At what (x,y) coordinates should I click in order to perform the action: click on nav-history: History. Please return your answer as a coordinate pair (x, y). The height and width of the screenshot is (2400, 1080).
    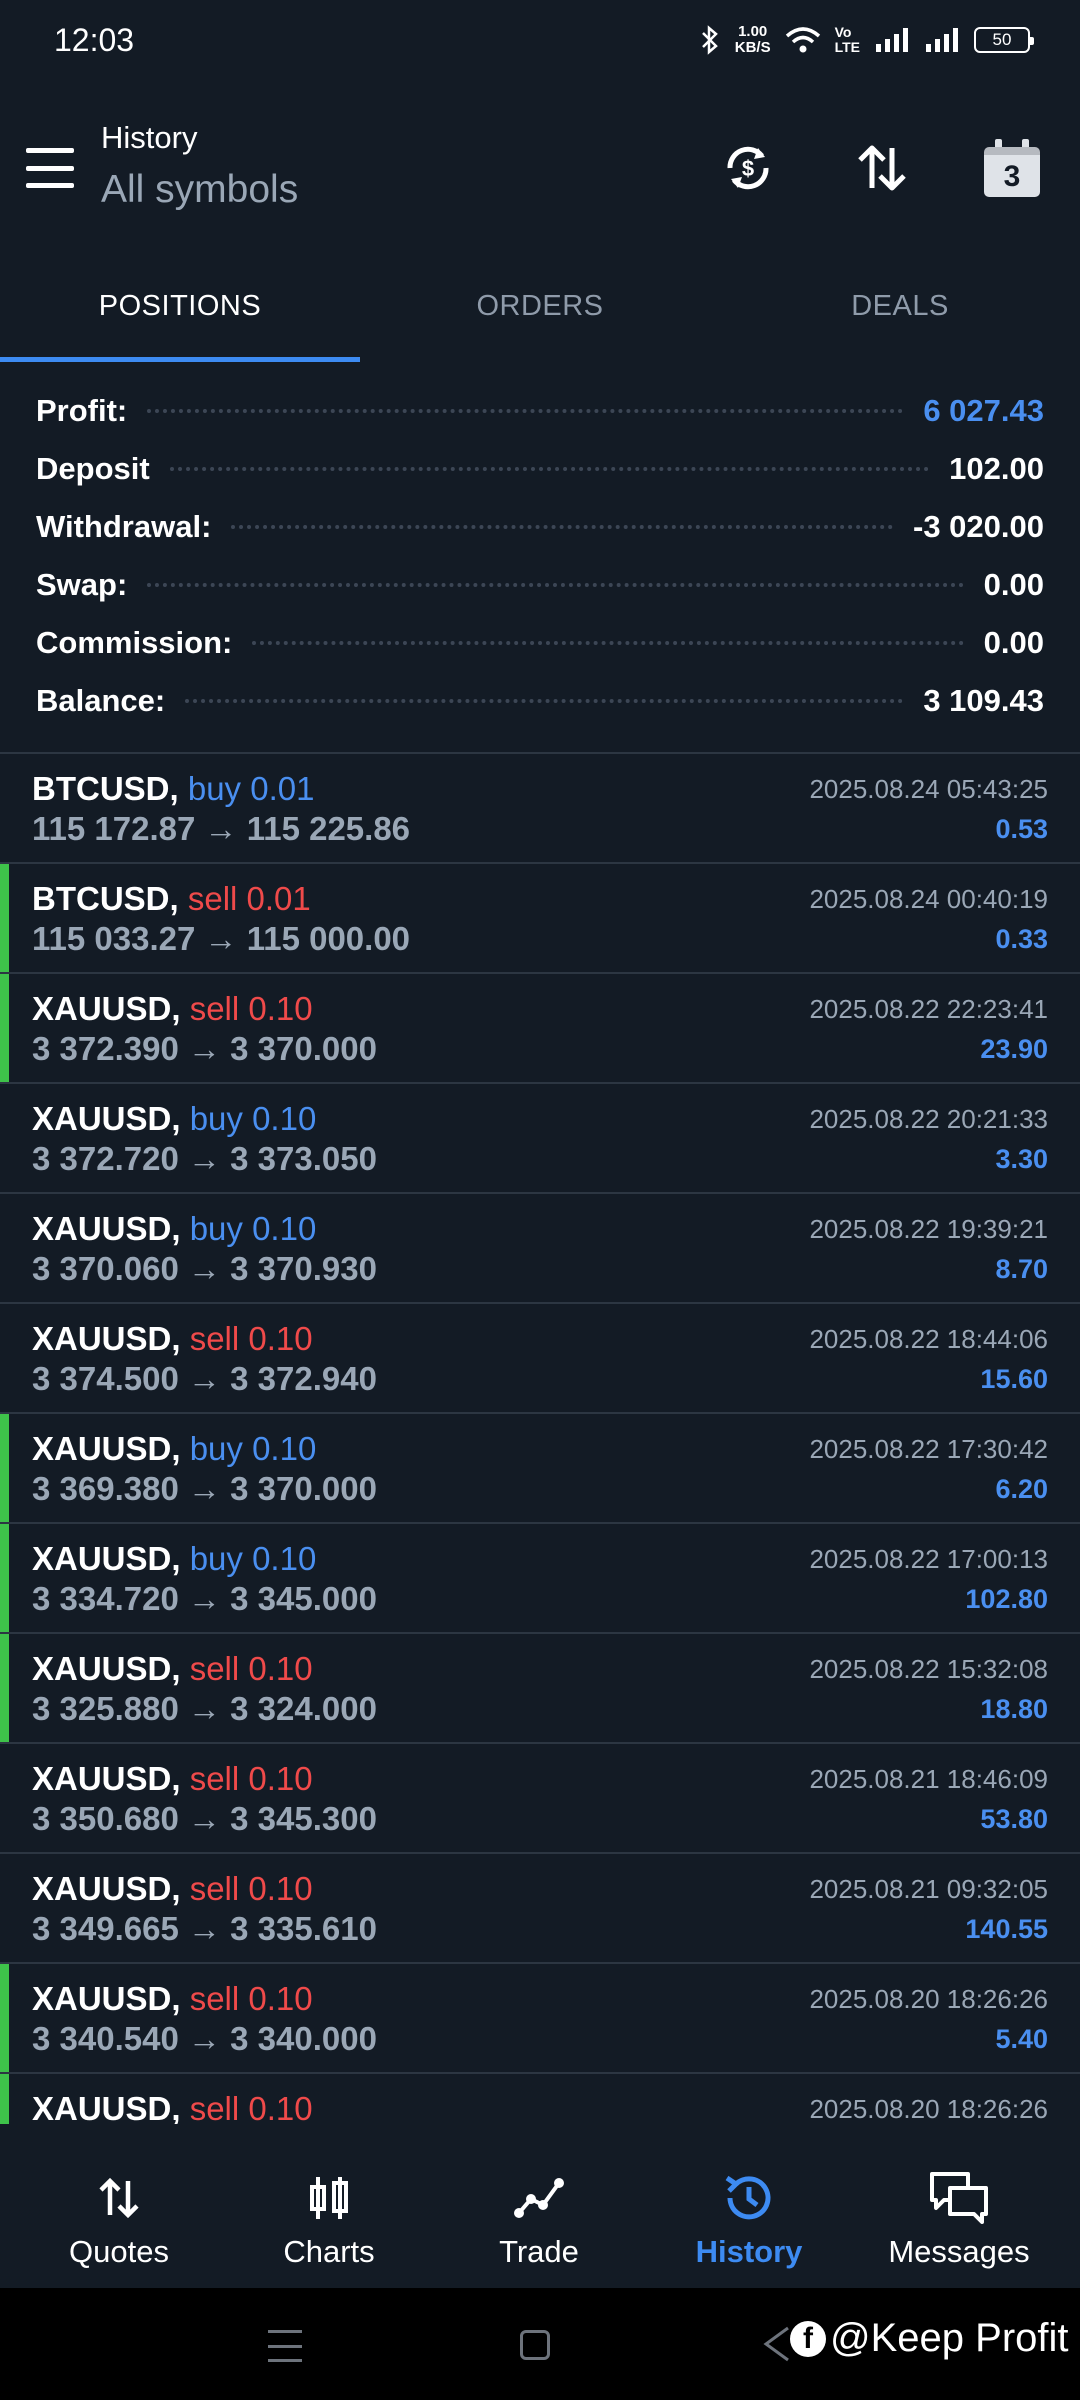
    Looking at the image, I should click on (749, 2206).